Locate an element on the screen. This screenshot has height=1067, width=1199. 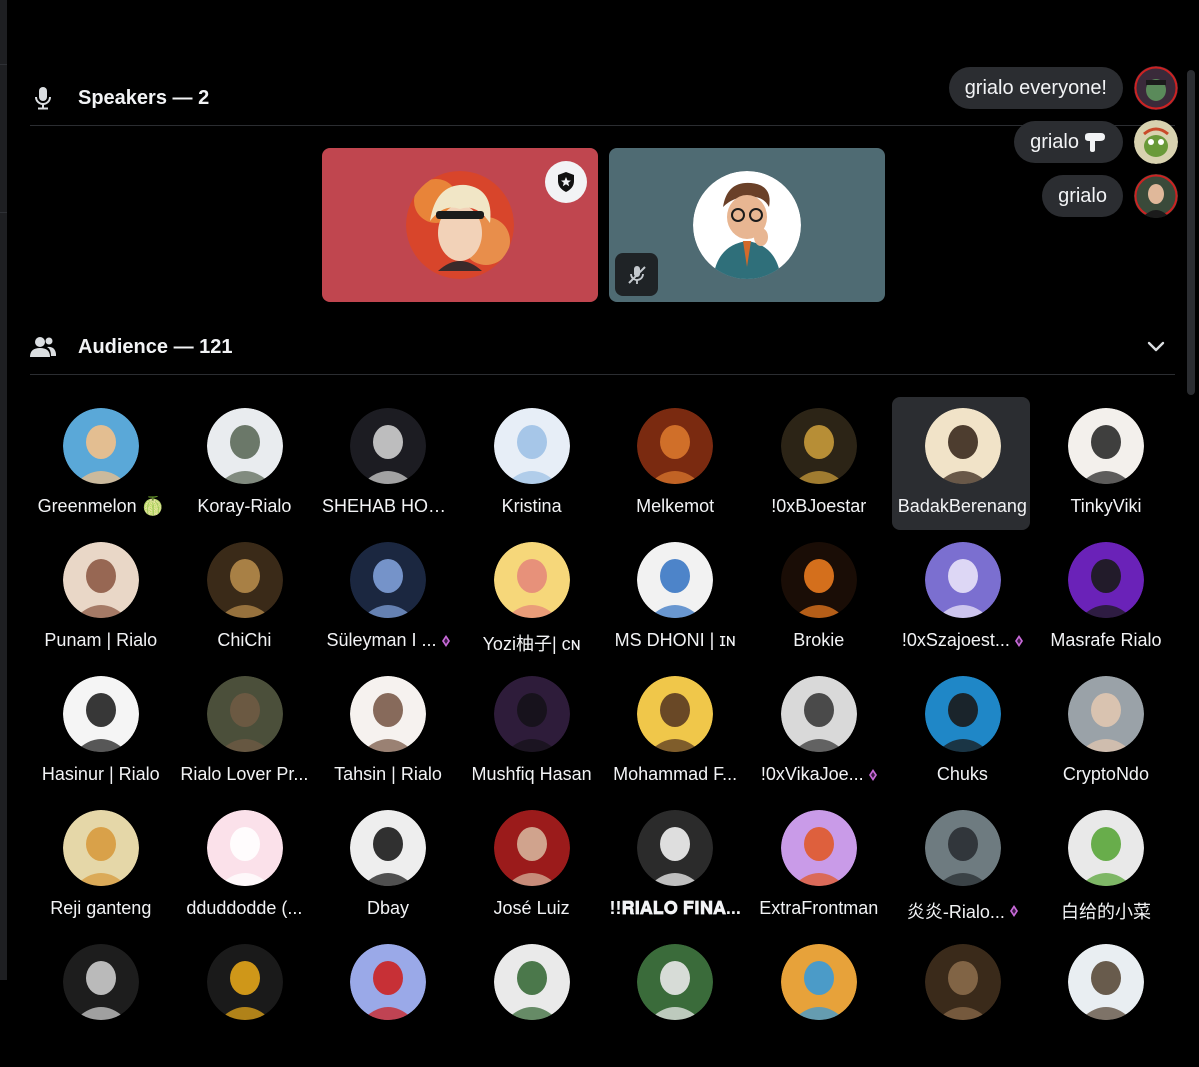
audience-member: ExtraFrontman is located at coordinates (819, 866).